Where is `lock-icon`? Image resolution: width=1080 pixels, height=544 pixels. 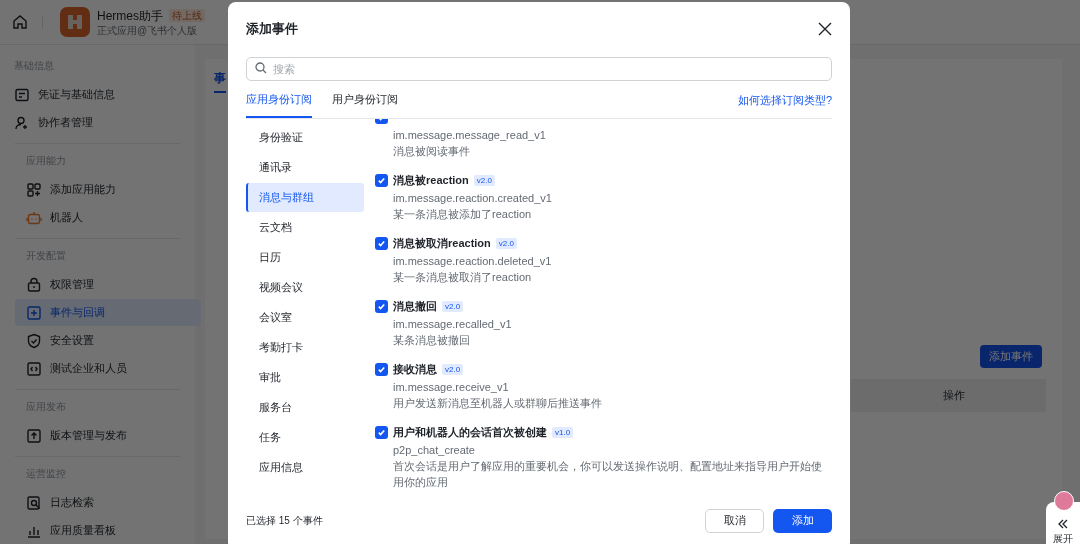
lock-icon is located at coordinates (34, 284).